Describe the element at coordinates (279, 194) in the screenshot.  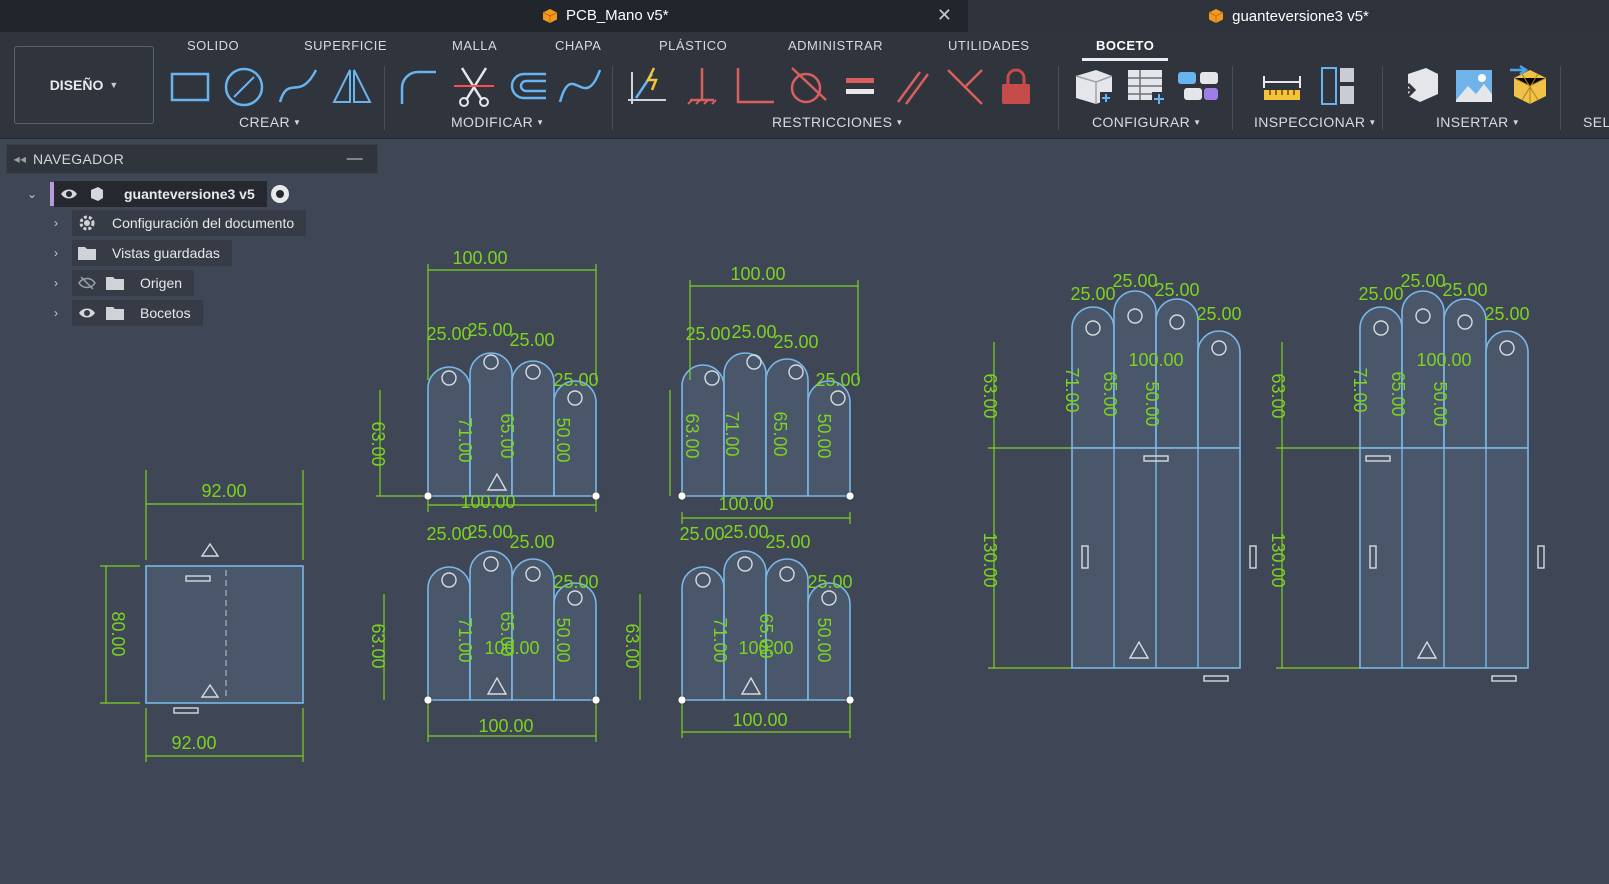
I see `activate-radio-icon` at that location.